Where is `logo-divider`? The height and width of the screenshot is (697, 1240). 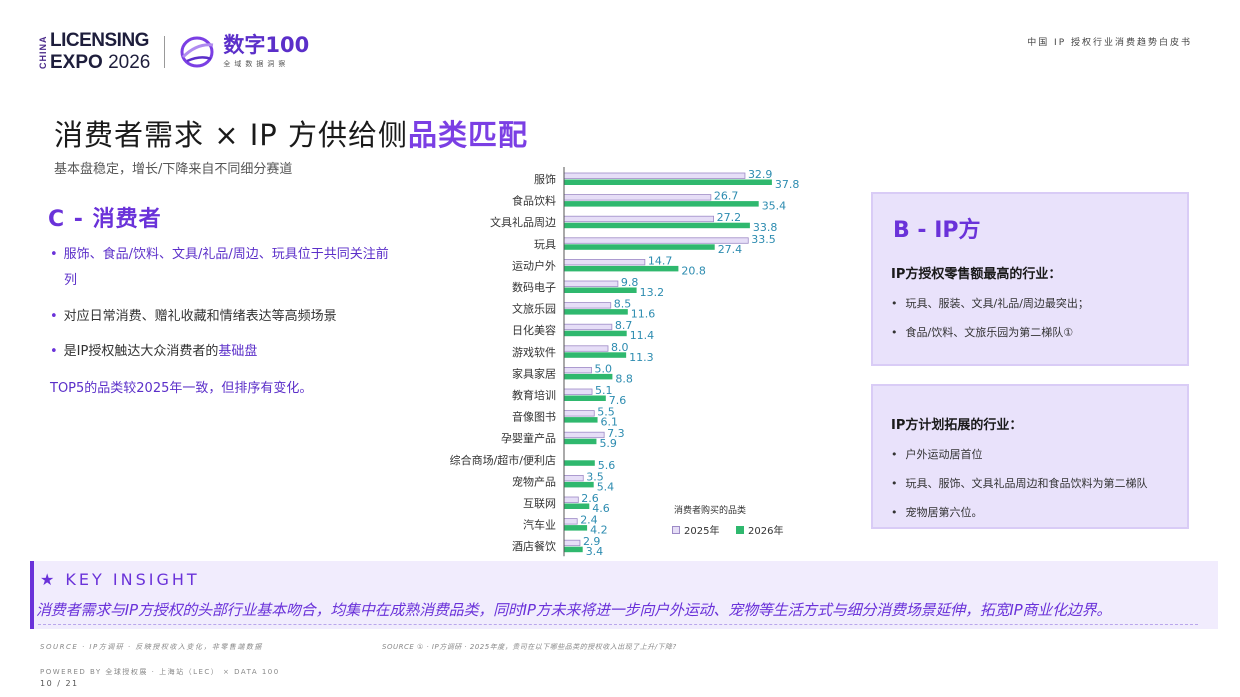 logo-divider is located at coordinates (165, 52).